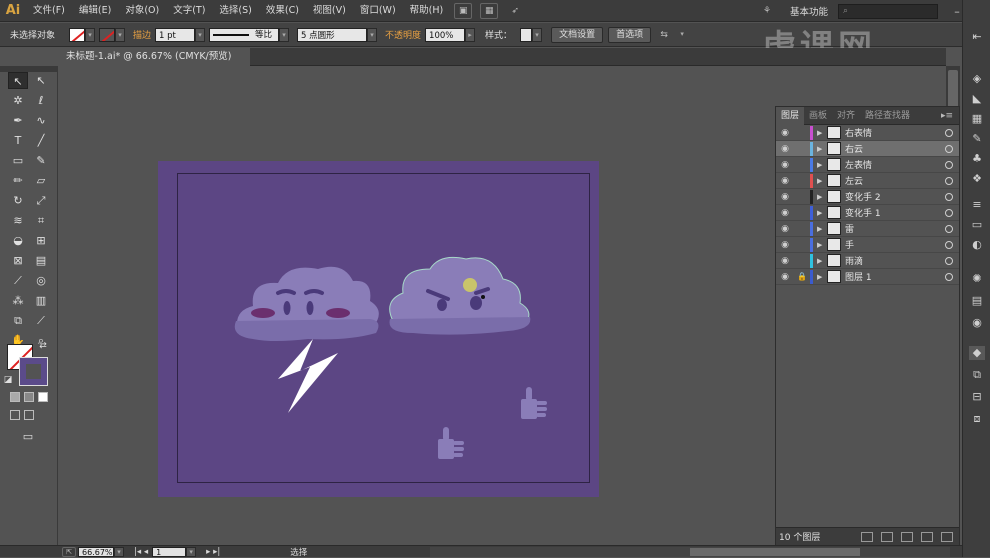  I want to click on horizontal-scrollbar, so click(690, 552).